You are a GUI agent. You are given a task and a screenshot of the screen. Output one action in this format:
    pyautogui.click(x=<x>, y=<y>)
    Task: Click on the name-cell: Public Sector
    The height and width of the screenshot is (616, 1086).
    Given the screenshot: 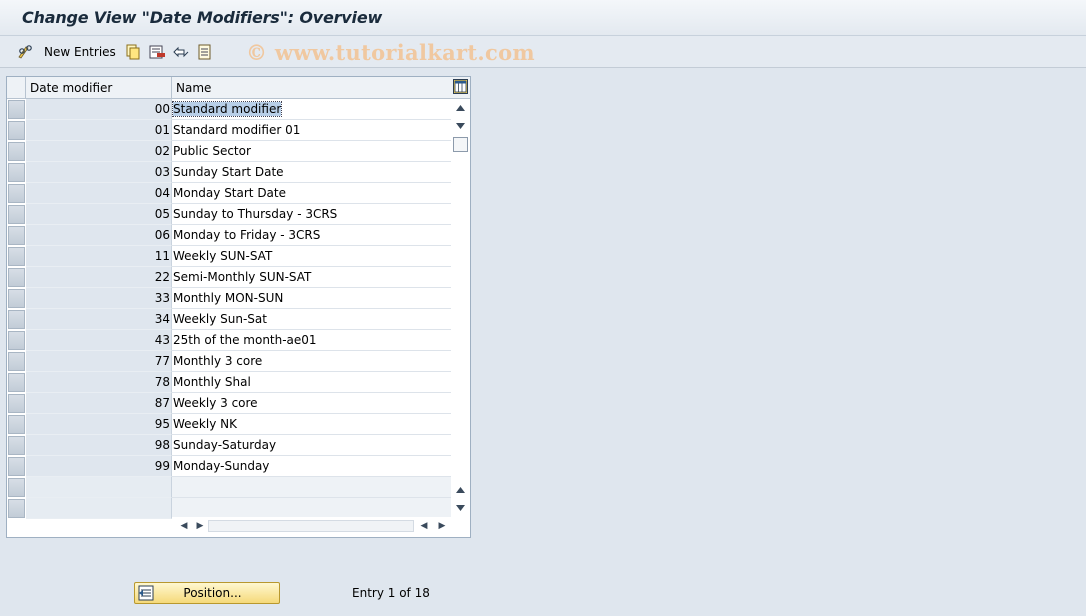 What is the action you would take?
    pyautogui.click(x=311, y=151)
    